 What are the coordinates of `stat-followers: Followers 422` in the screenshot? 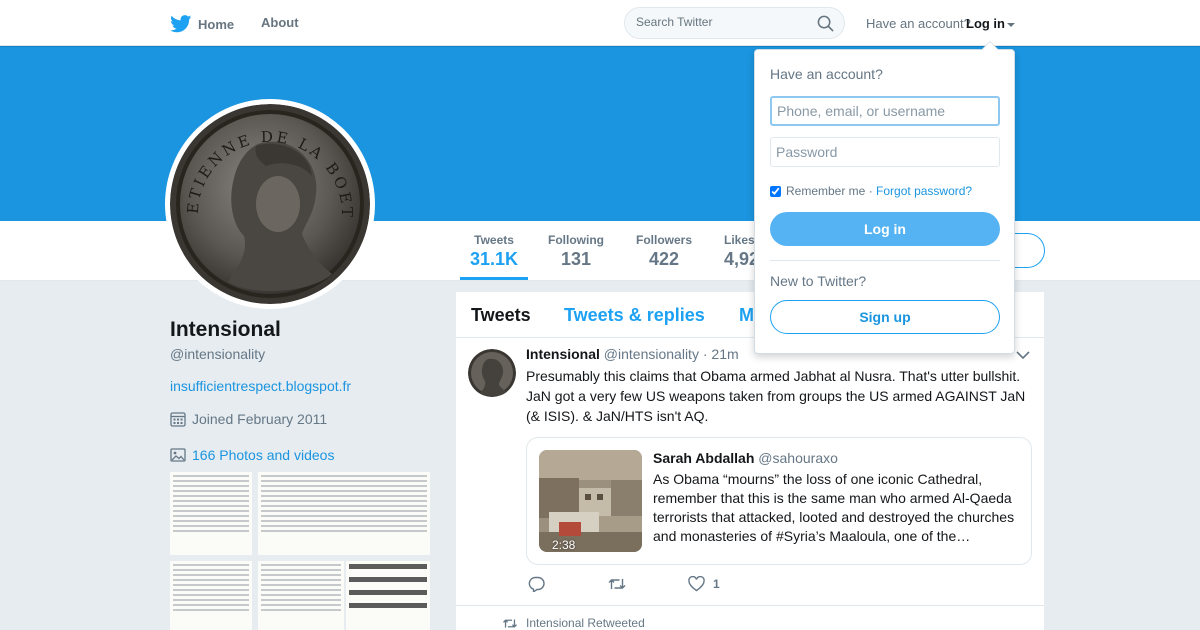 It's located at (664, 251).